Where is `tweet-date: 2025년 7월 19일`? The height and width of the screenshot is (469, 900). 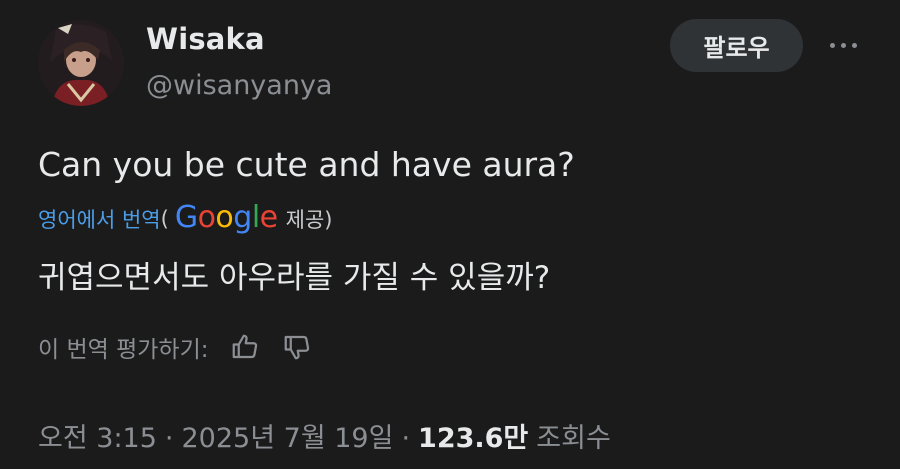 tweet-date: 2025년 7월 19일 is located at coordinates (288, 435).